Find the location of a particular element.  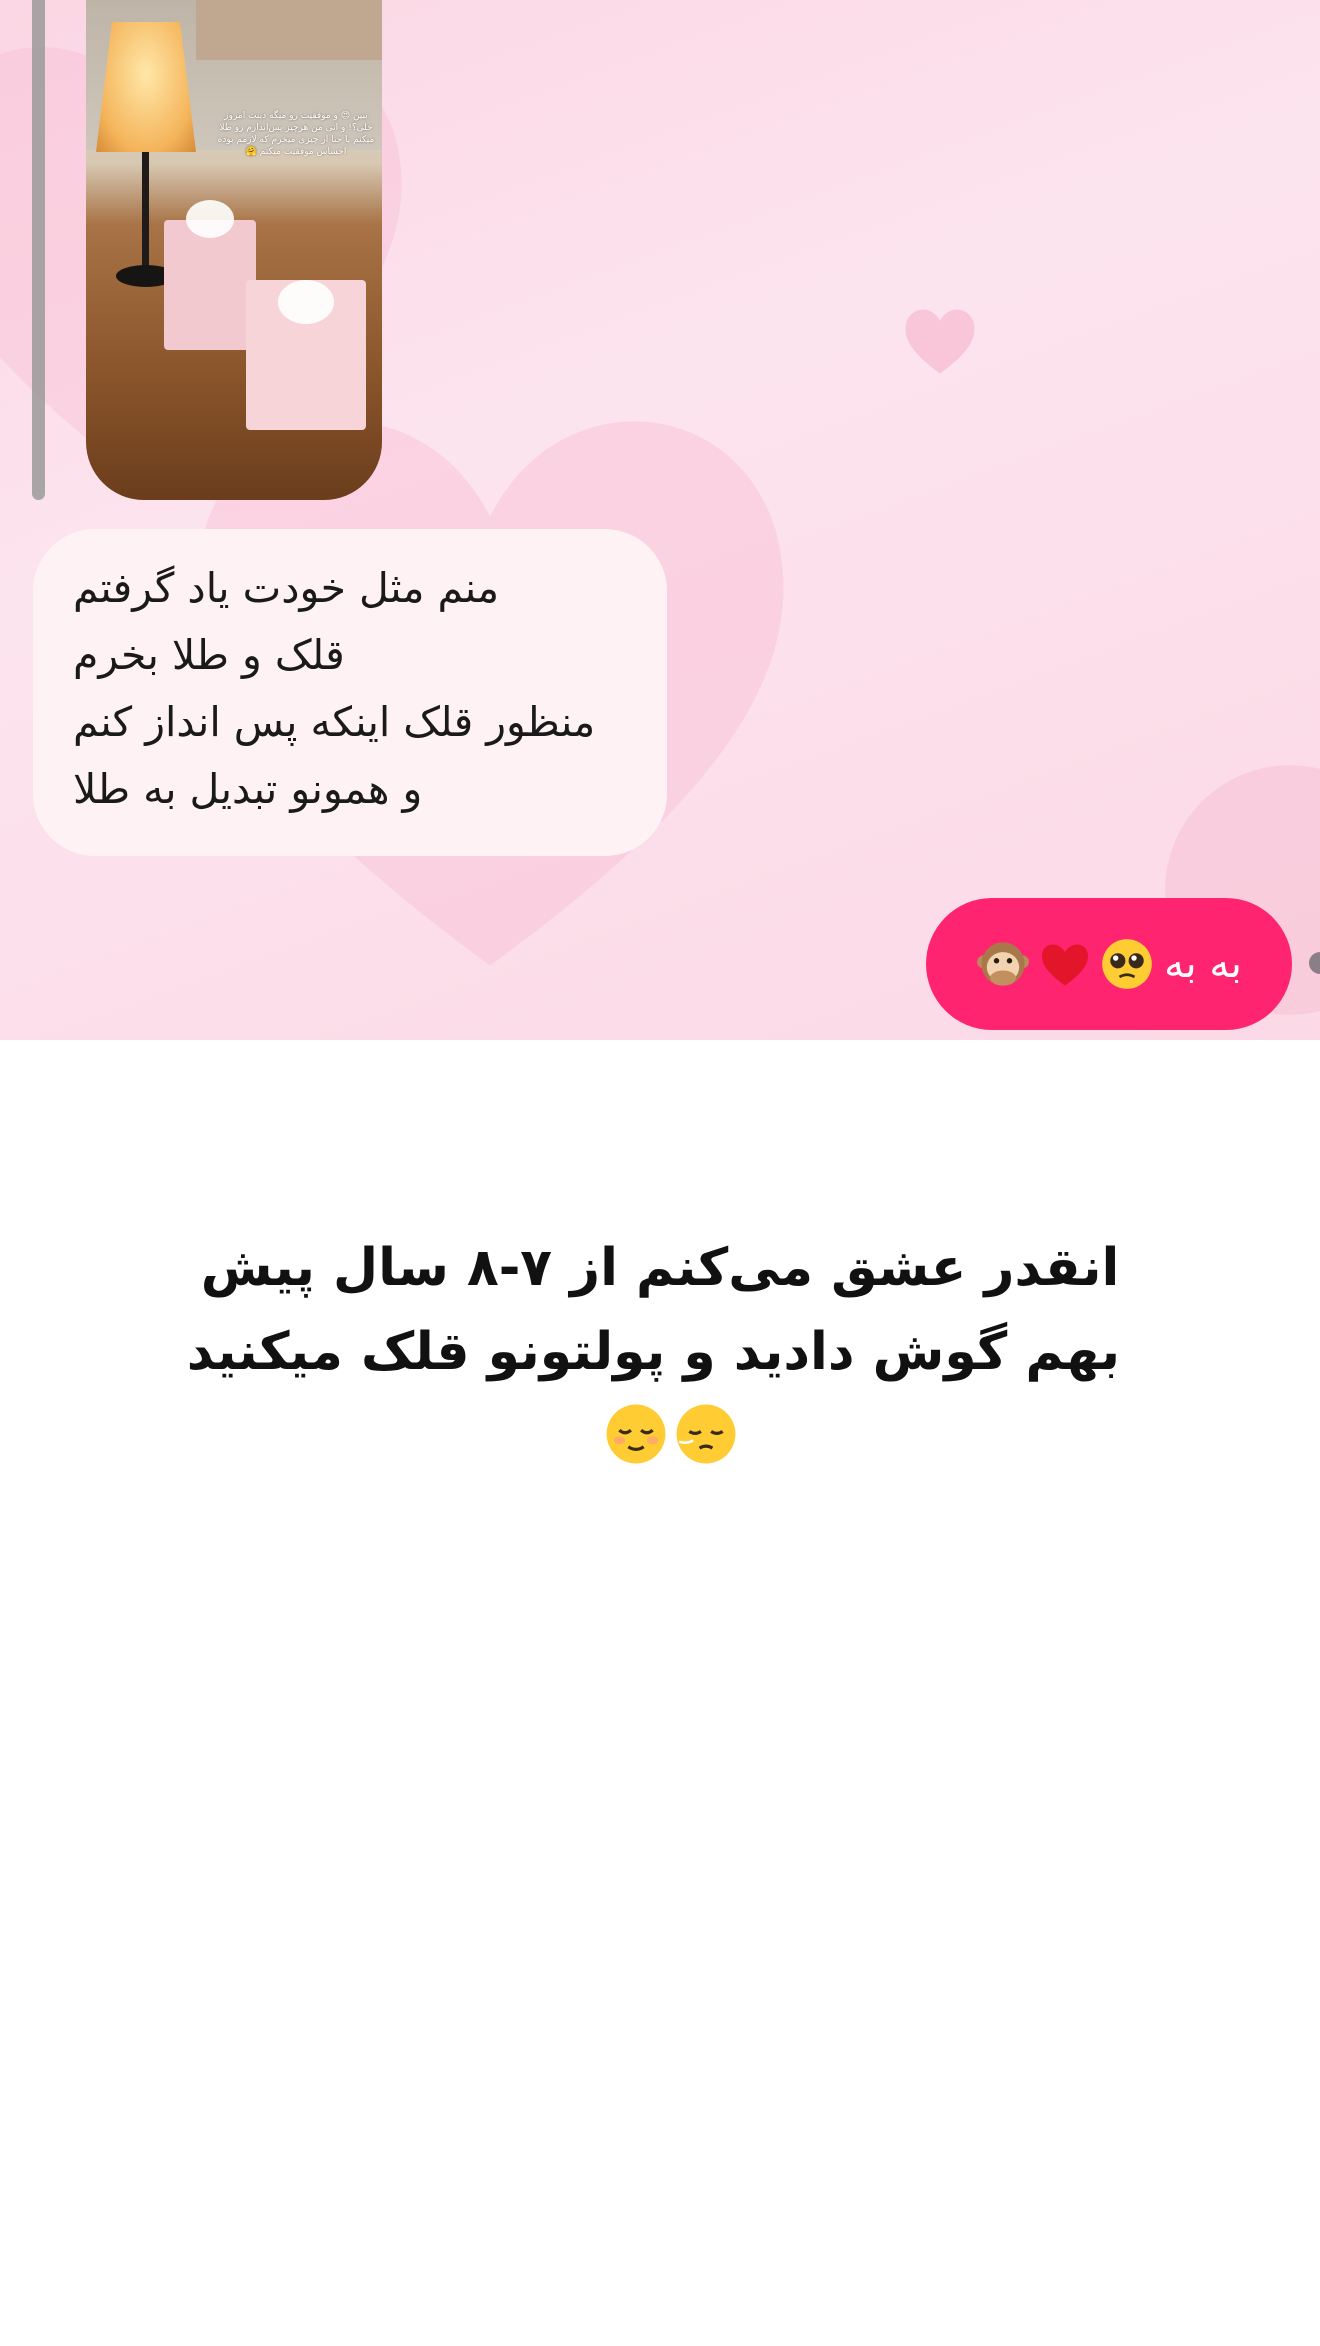

background-heart-small is located at coordinates (940, 341).